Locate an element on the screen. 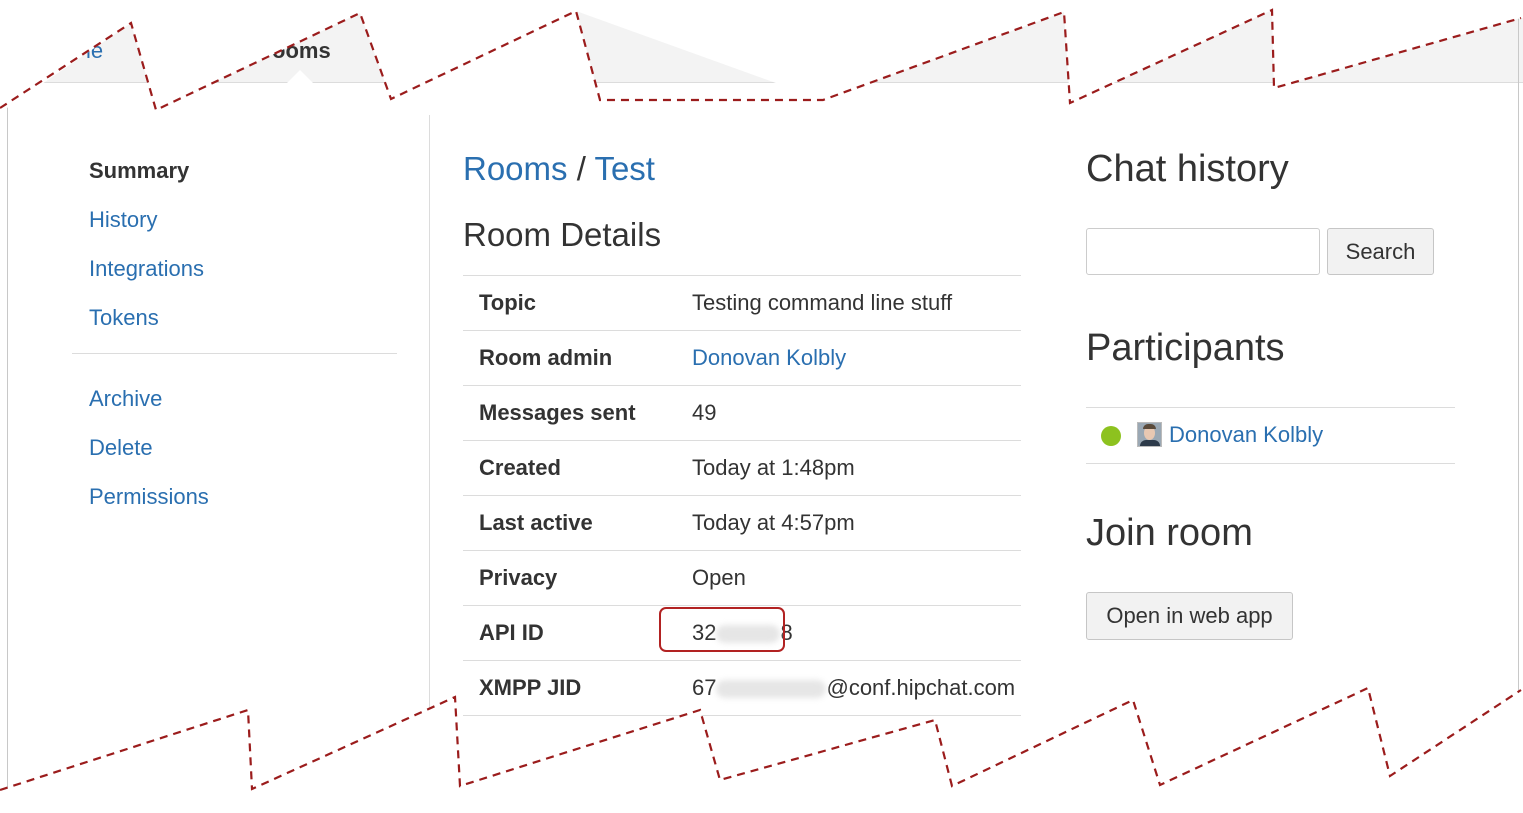  sidebar-item-delete: Delete is located at coordinates (234, 451).